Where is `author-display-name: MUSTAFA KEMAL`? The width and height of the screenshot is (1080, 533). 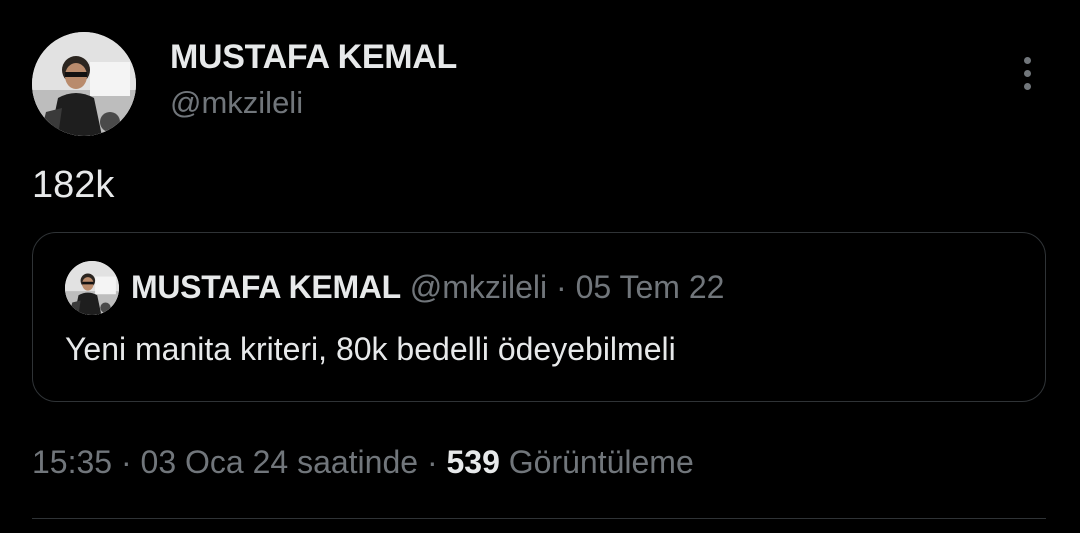 author-display-name: MUSTAFA KEMAL is located at coordinates (313, 57).